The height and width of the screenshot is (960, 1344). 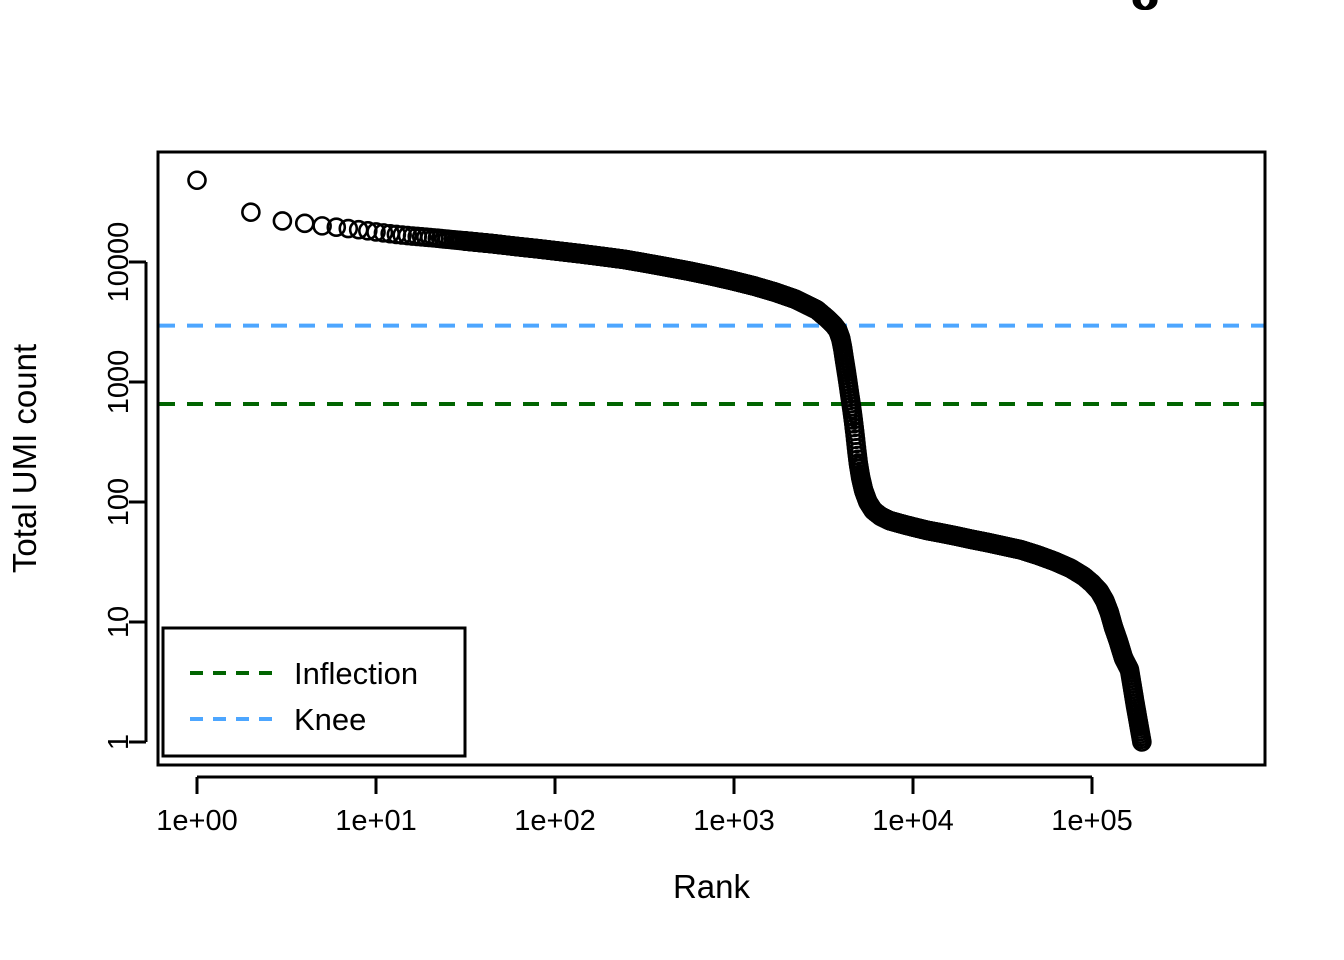 What do you see at coordinates (119, 502) in the screenshot?
I see `y-tick-label: 100` at bounding box center [119, 502].